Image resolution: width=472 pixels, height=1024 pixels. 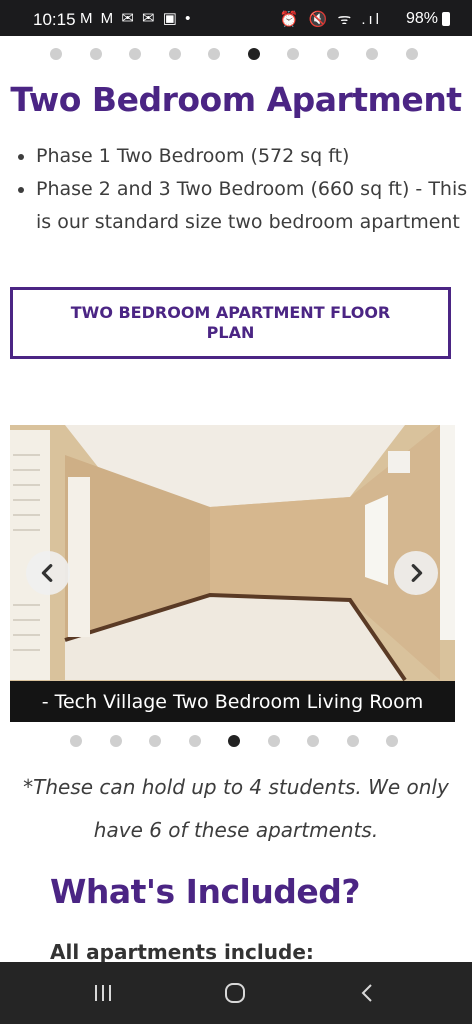 I want to click on system-icons: ⏰ 🔇 ᯤ .ıl, so click(x=330, y=19).